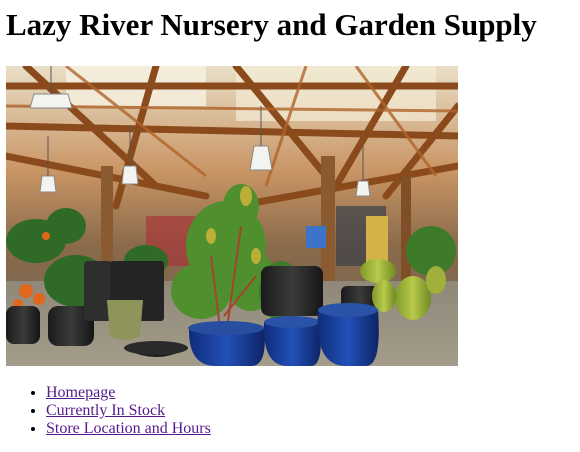 This screenshot has width=580, height=452. I want to click on currently-in-stock-link: Currently In Stock, so click(105, 410).